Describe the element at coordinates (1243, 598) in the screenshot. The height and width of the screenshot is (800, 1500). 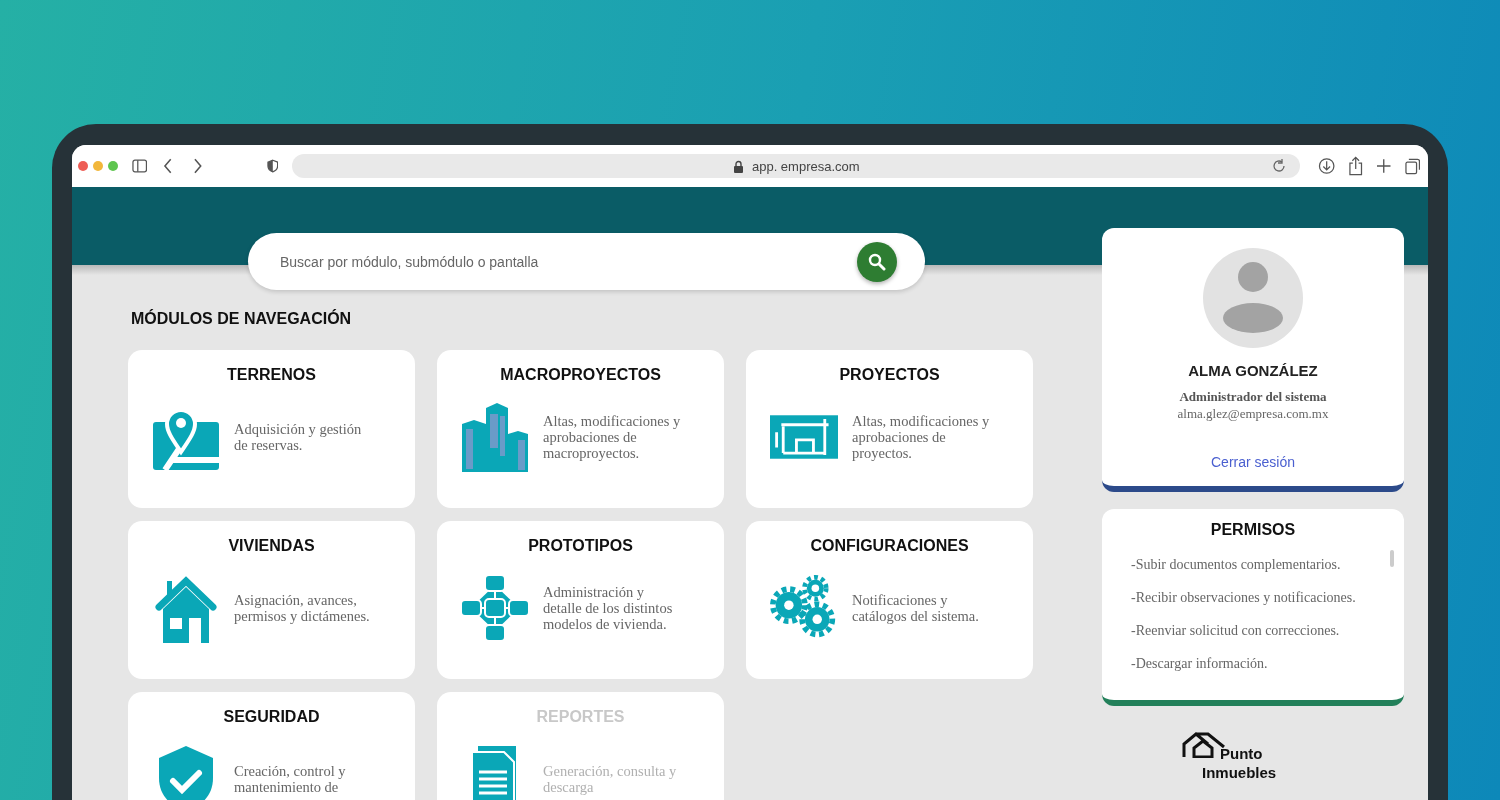
I see `permission-item: -Recibir observaciones y notificaciones.` at that location.